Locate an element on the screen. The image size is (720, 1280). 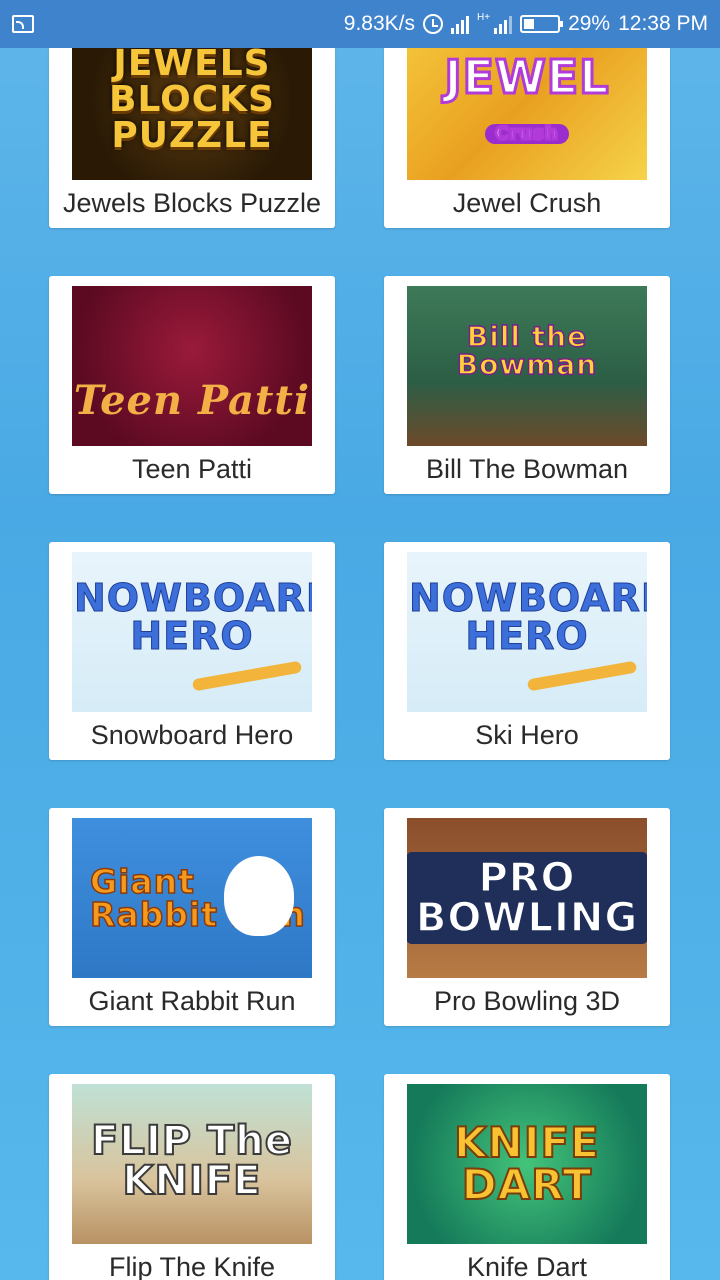
thumbnail-subtitle: Crush is located at coordinates (527, 133).